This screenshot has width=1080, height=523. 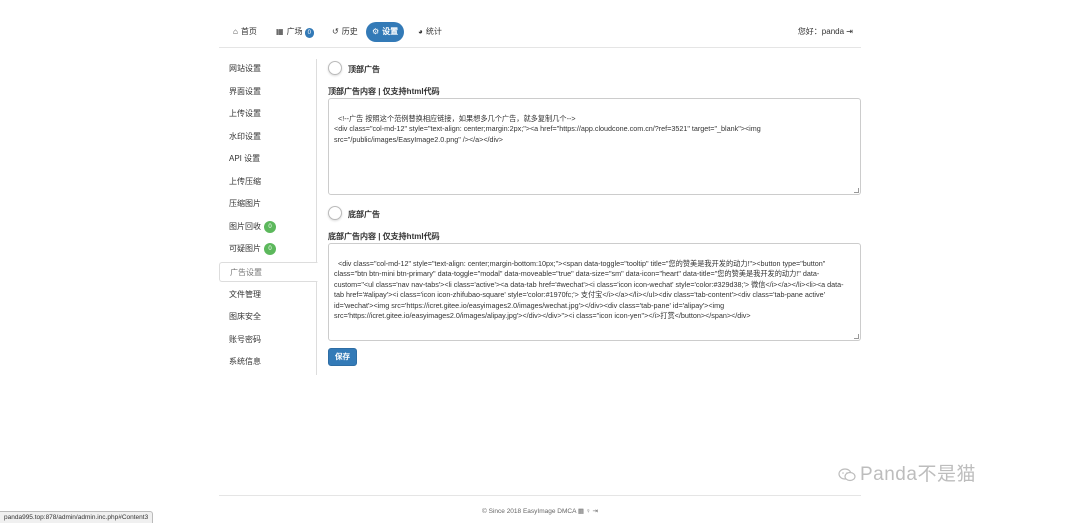 I want to click on sidebar-item-label: API 设置, so click(x=245, y=158).